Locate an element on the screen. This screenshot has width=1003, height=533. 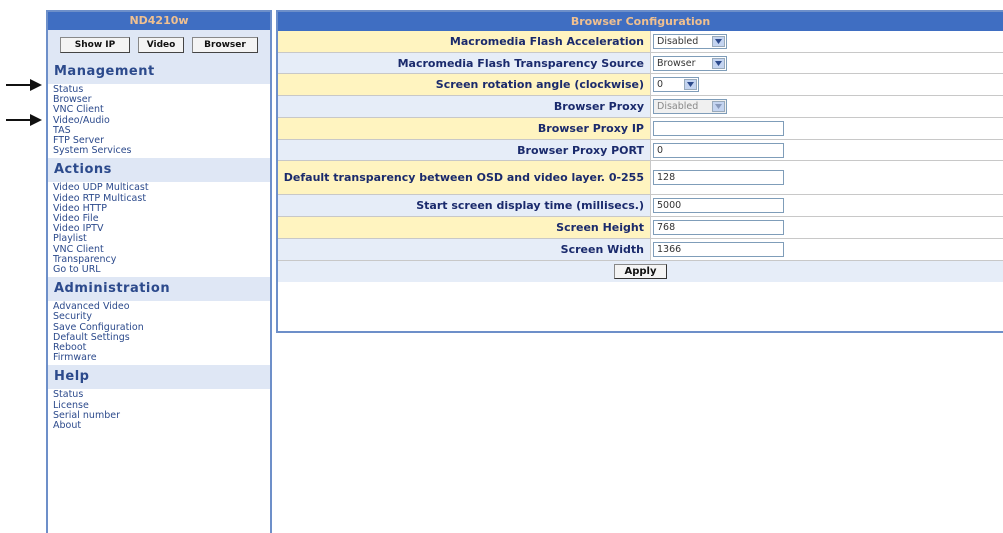
field-label: Macromedia Flash Transparency Source is located at coordinates (520, 63).